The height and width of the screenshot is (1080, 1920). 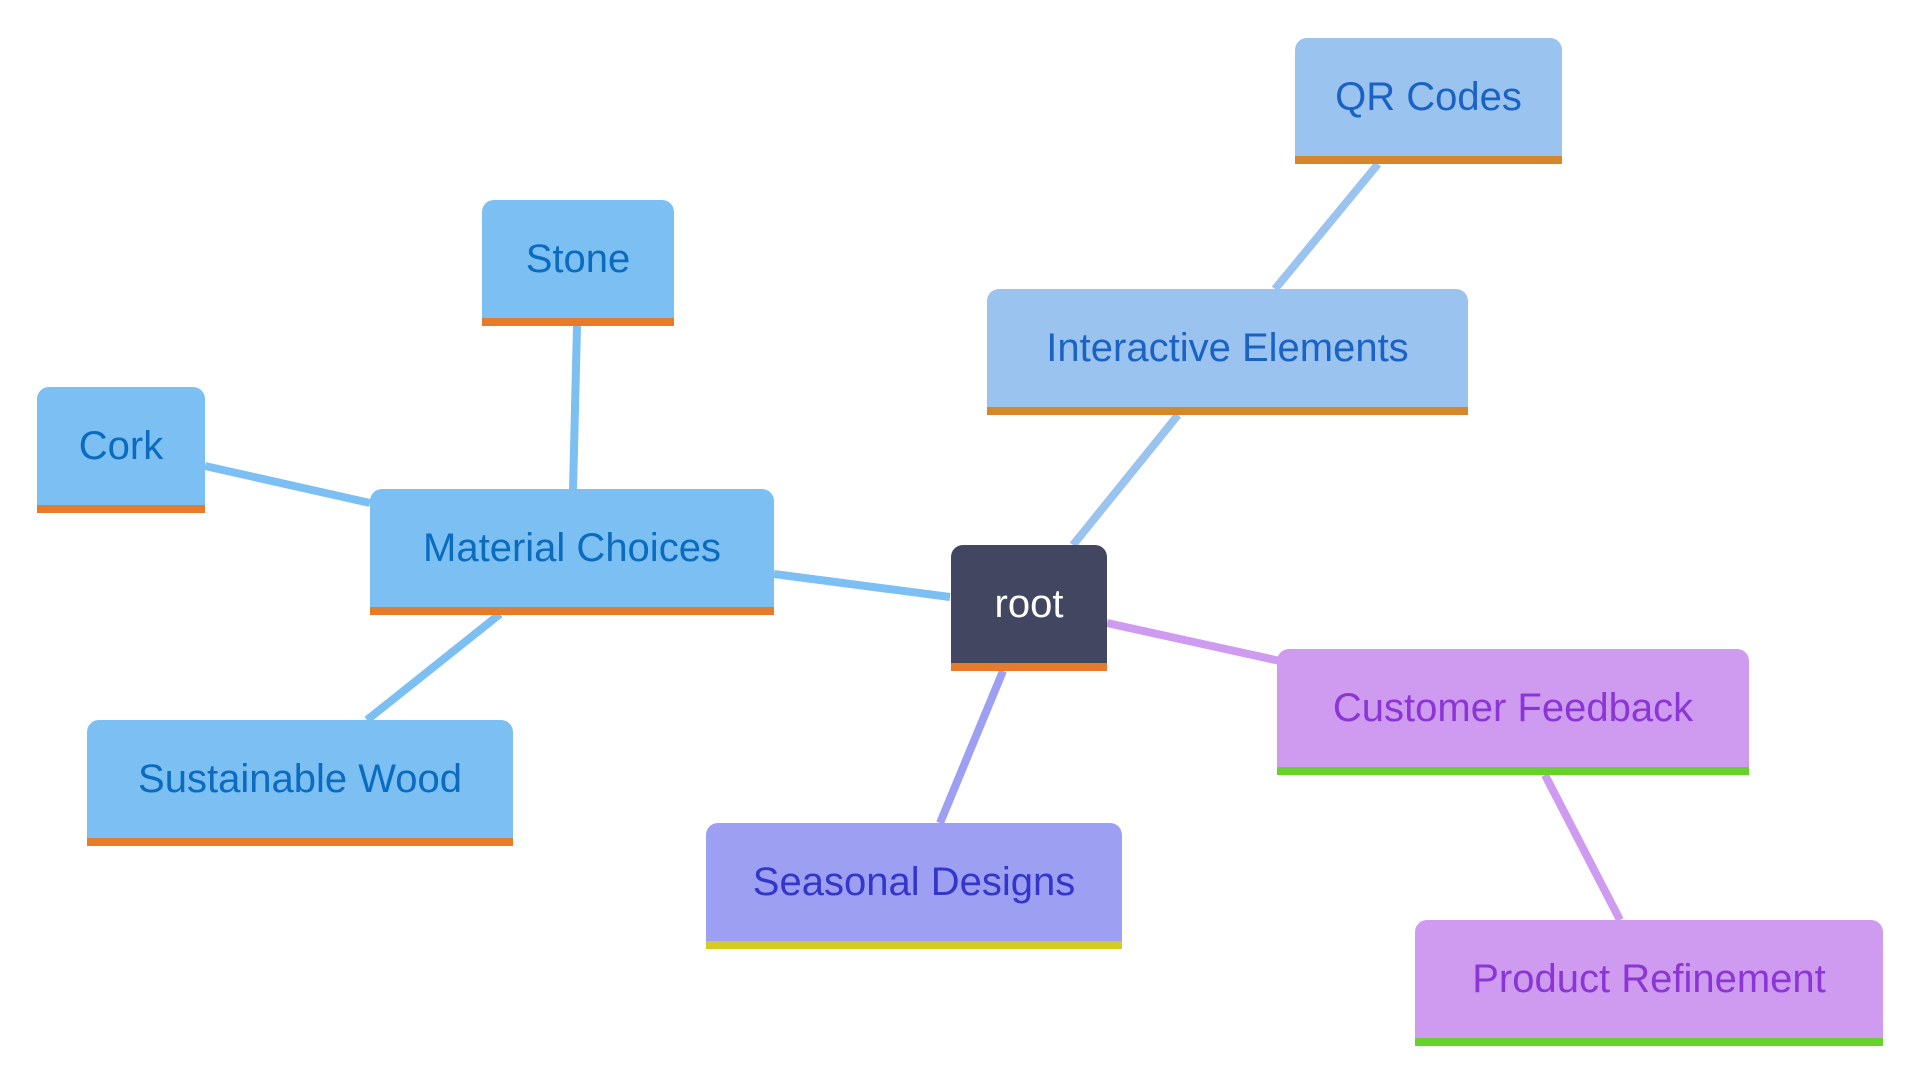 I want to click on node-stone: Stone, so click(x=578, y=263).